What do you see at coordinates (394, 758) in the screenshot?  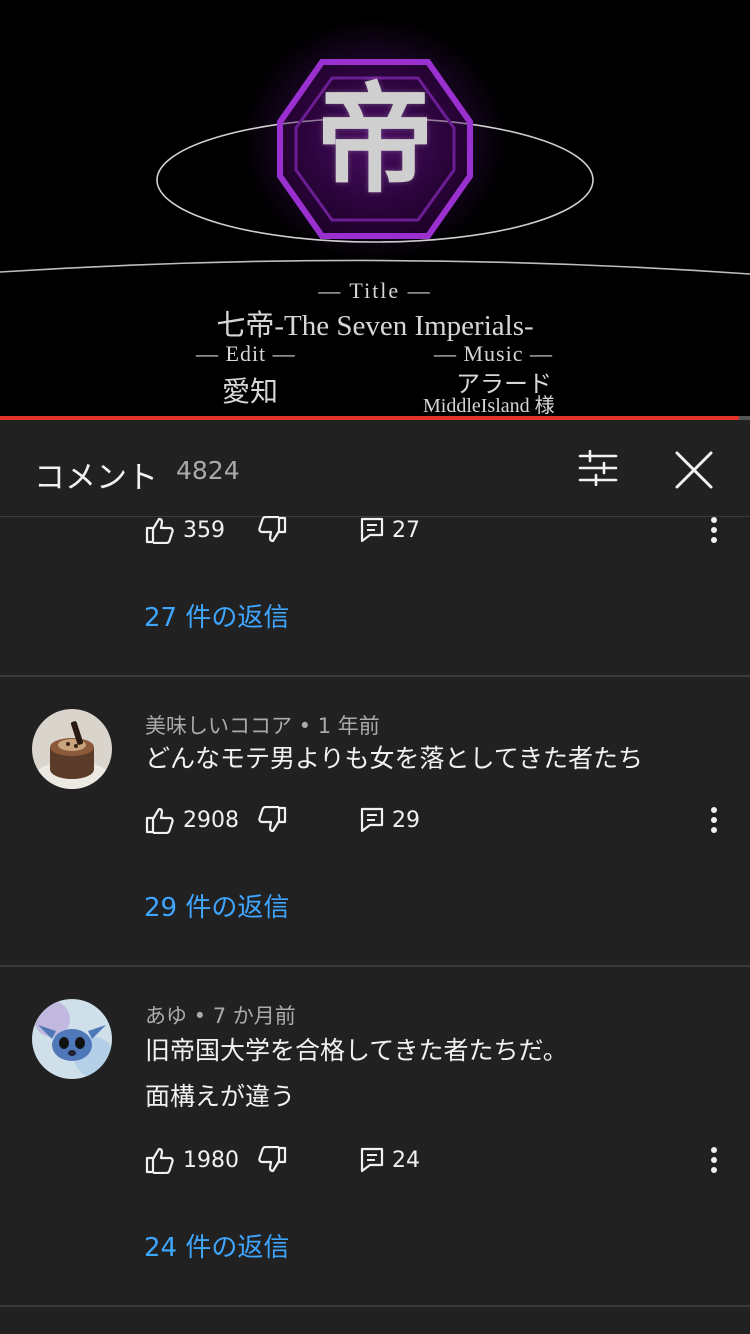 I see `comment-text-line: どんなモテ男よりも女を落としてきた者たち` at bounding box center [394, 758].